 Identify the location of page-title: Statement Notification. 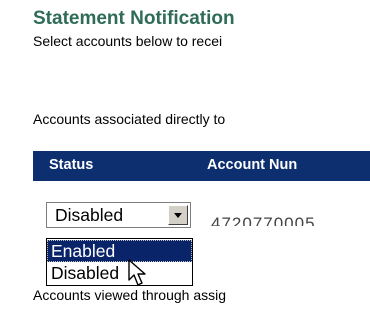
(134, 18).